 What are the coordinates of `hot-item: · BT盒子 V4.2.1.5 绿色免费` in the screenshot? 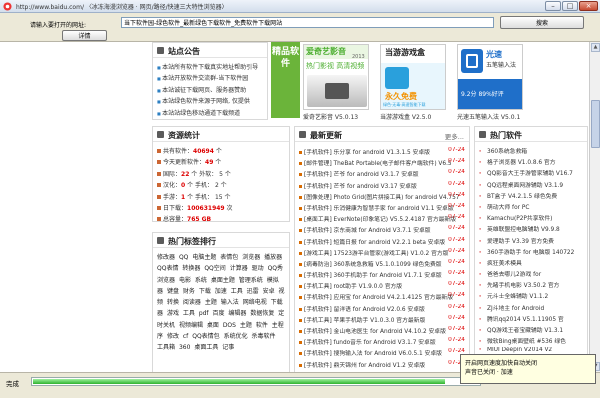 It's located at (532, 196).